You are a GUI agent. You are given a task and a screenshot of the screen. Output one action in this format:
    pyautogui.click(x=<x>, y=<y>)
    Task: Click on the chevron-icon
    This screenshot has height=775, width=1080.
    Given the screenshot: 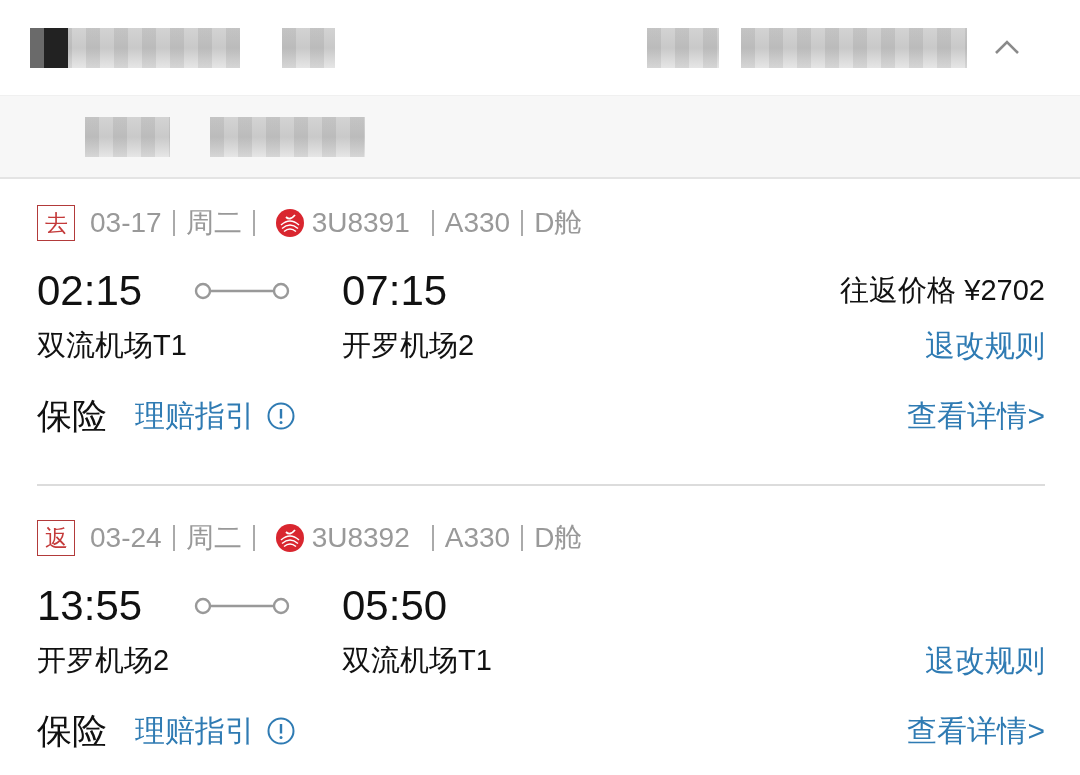 What is the action you would take?
    pyautogui.click(x=1007, y=47)
    